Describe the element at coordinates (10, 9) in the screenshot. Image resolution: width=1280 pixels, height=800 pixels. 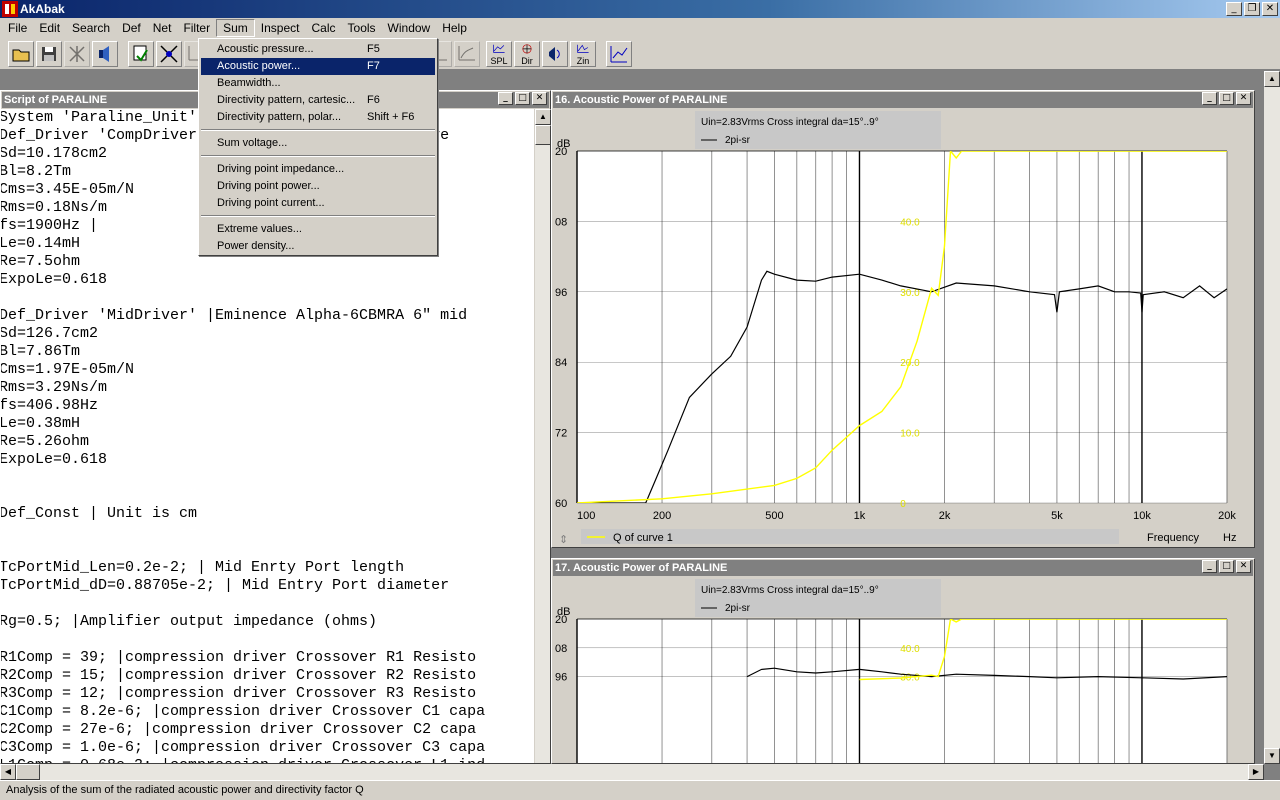
I see `akabak-app-icon` at that location.